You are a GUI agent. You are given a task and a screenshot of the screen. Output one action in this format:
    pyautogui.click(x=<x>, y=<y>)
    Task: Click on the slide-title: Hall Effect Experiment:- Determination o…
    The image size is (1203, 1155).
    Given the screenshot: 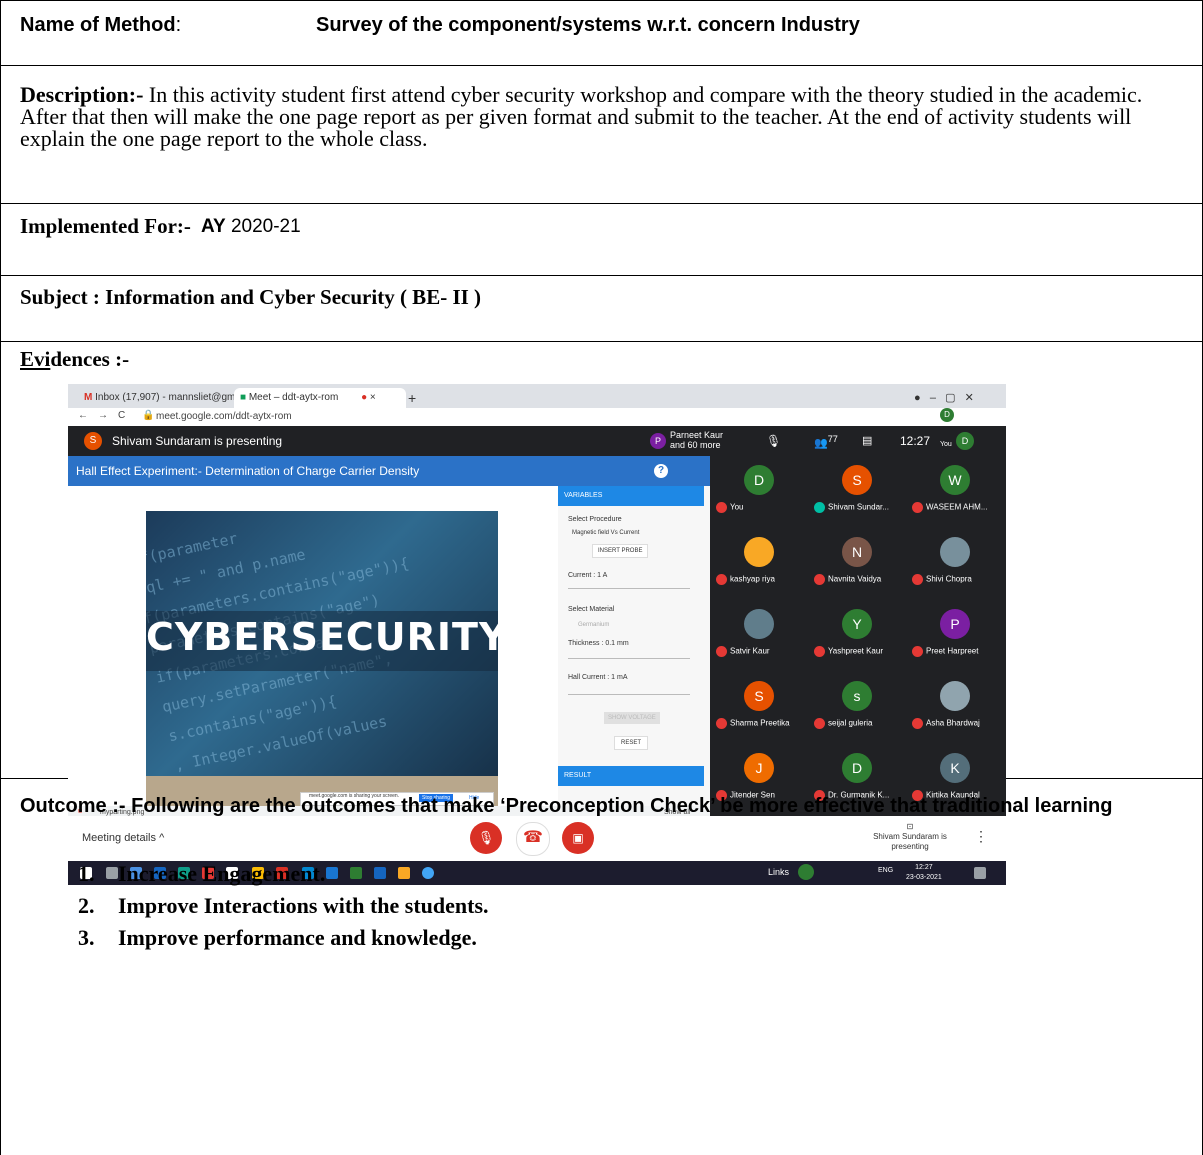 What is the action you would take?
    pyautogui.click(x=248, y=471)
    